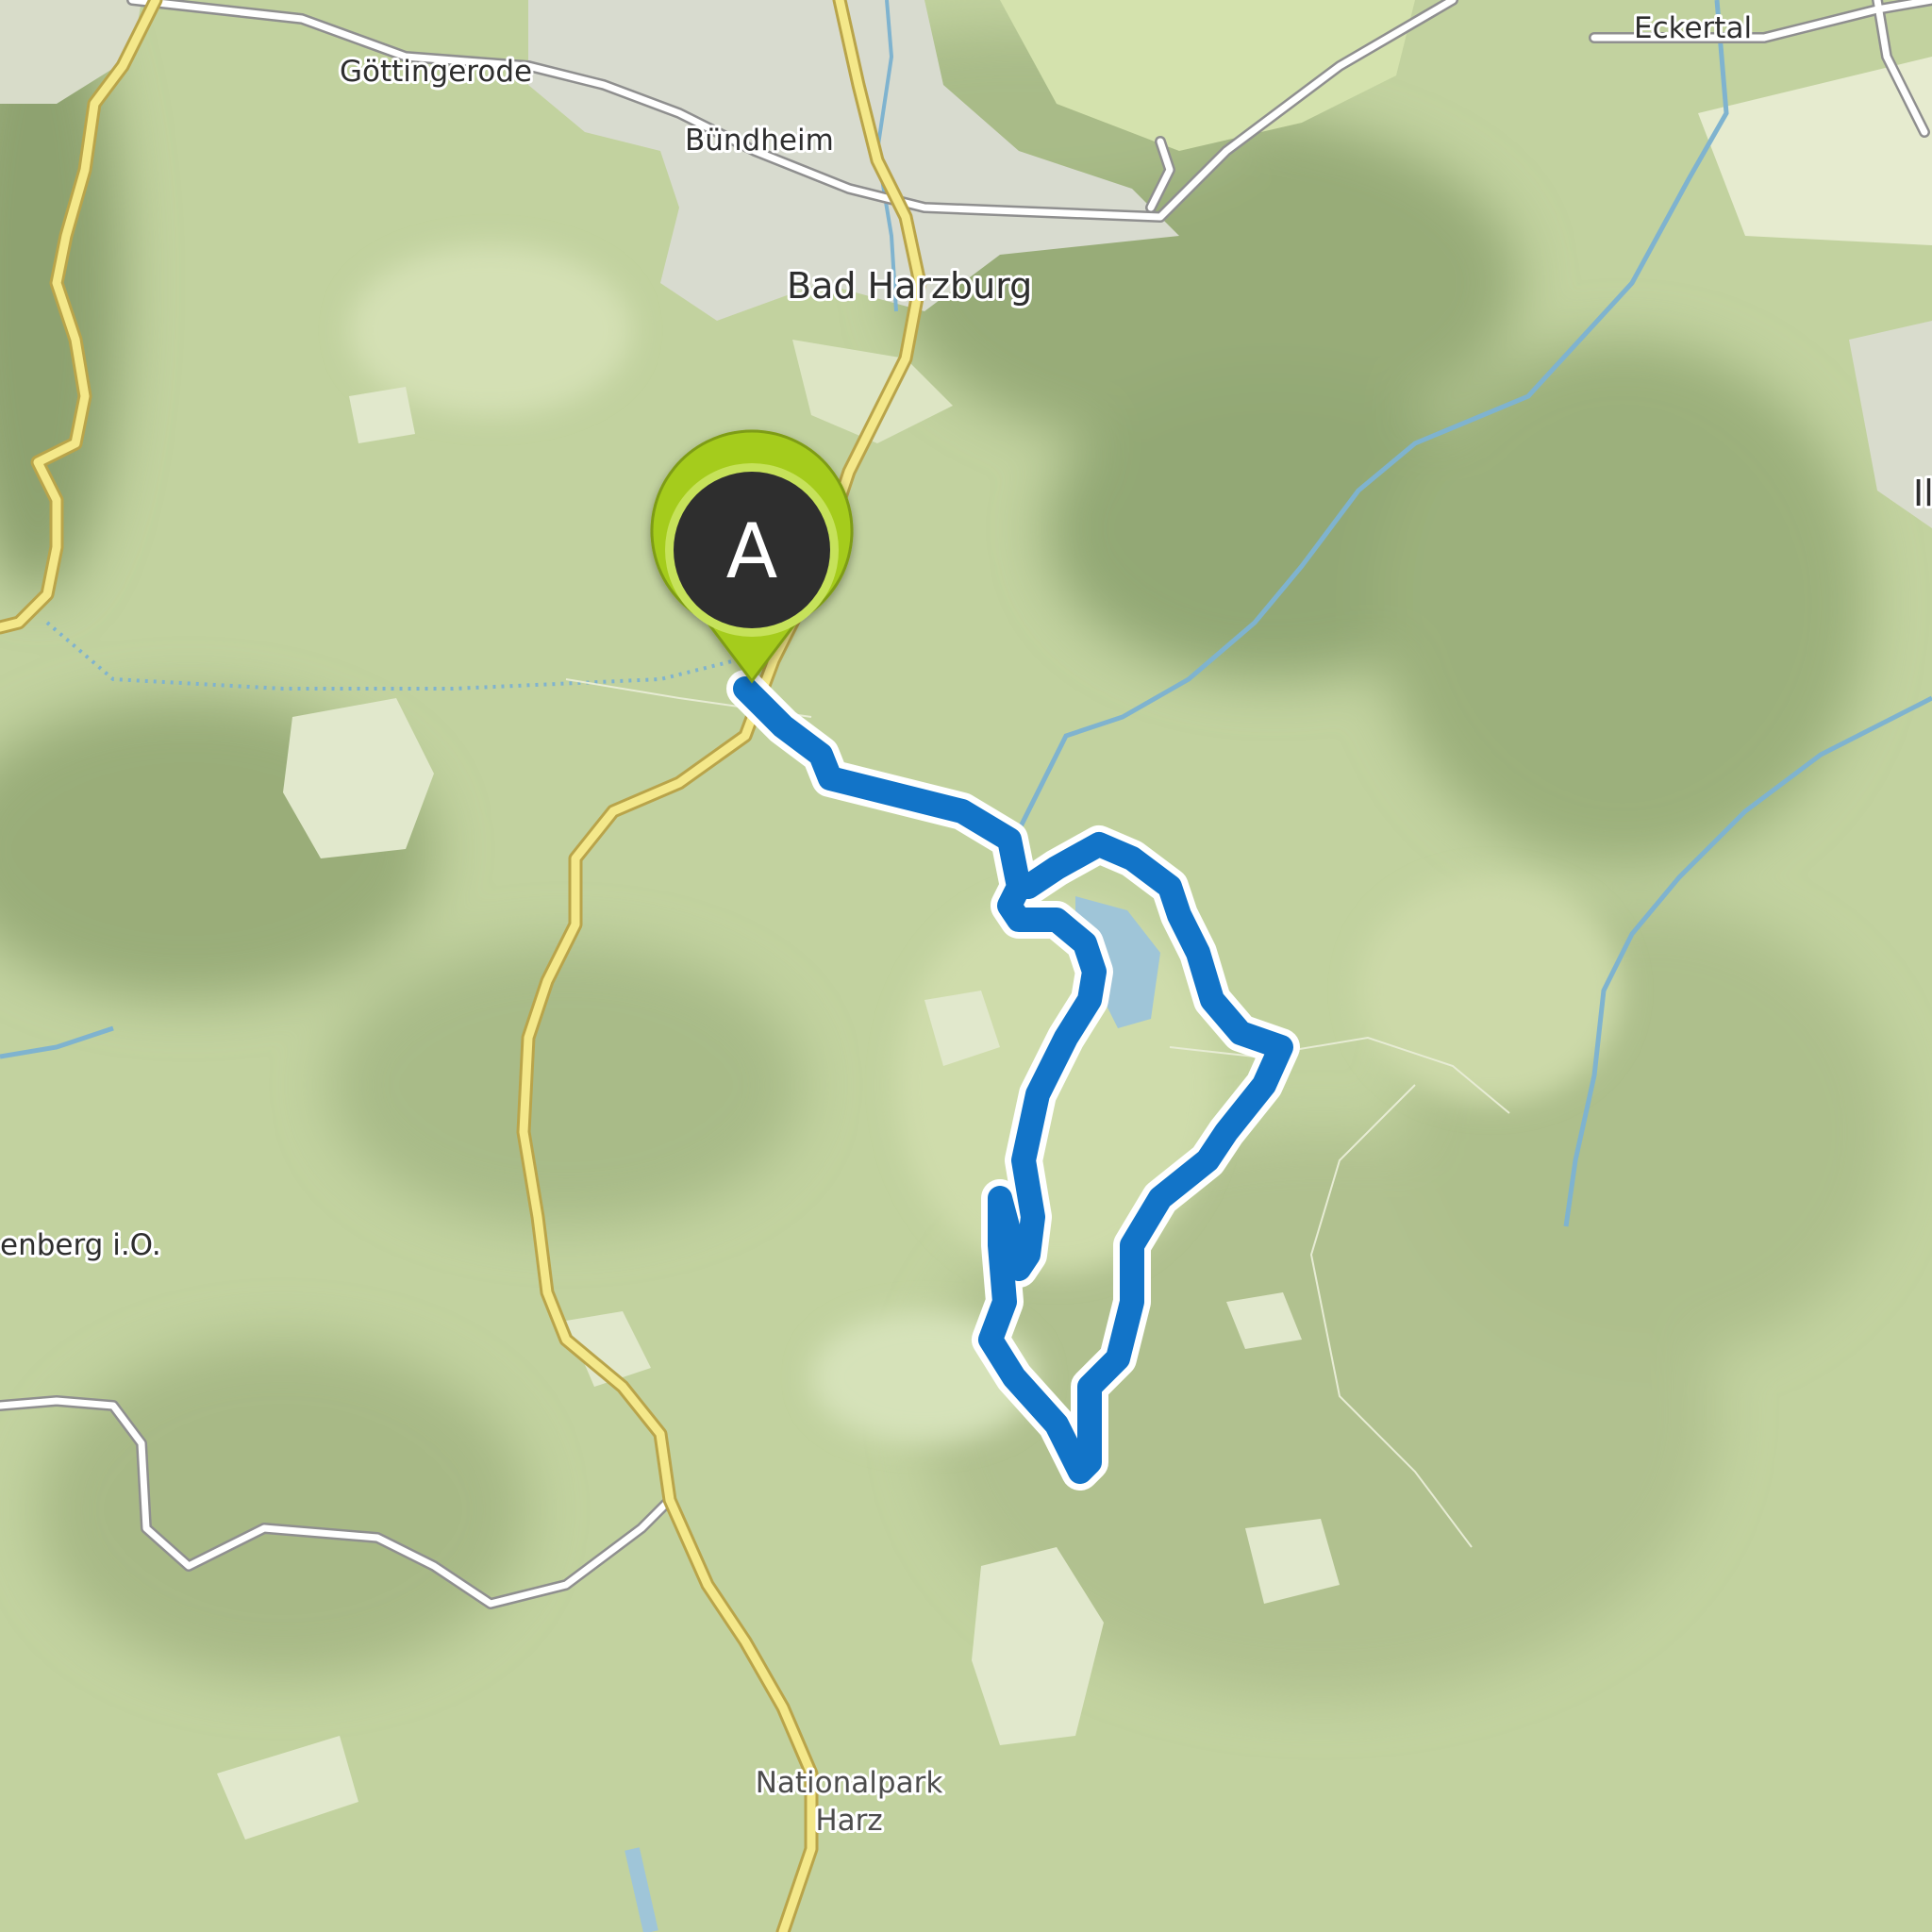 The image size is (1932, 1932). What do you see at coordinates (849, 1821) in the screenshot?
I see `label-nationalpark-harz: Harz` at bounding box center [849, 1821].